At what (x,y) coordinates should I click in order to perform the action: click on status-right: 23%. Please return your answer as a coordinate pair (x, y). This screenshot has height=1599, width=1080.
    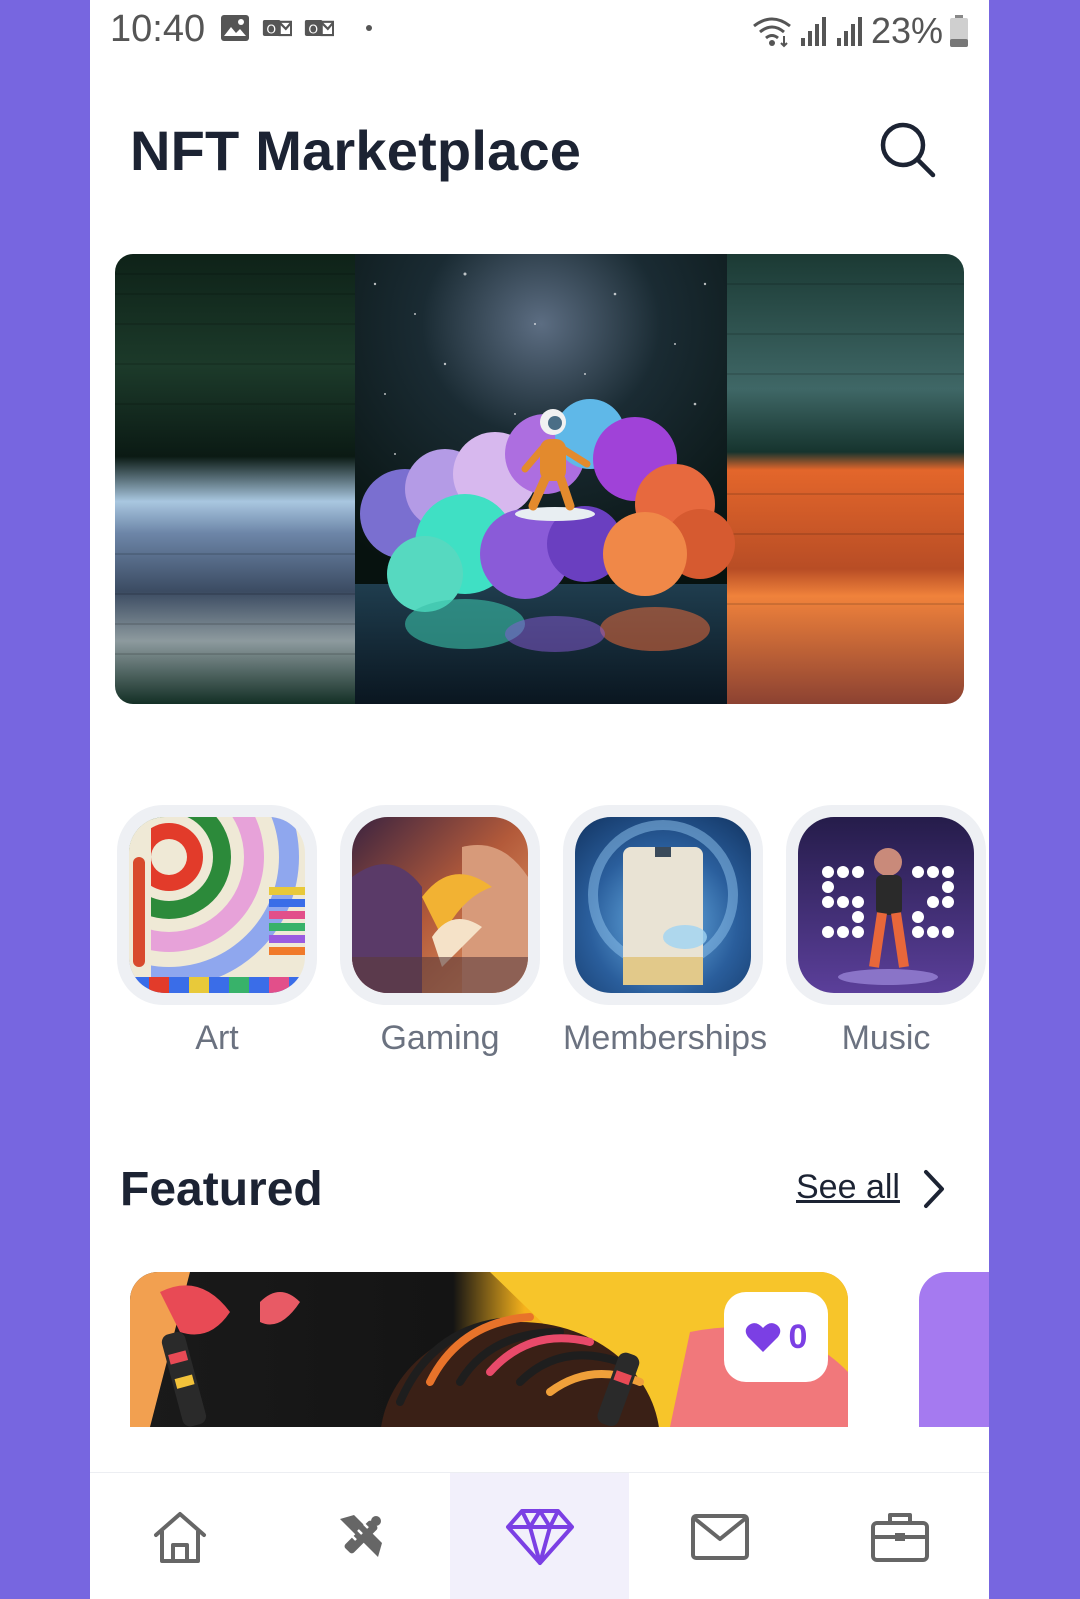
    Looking at the image, I should click on (860, 31).